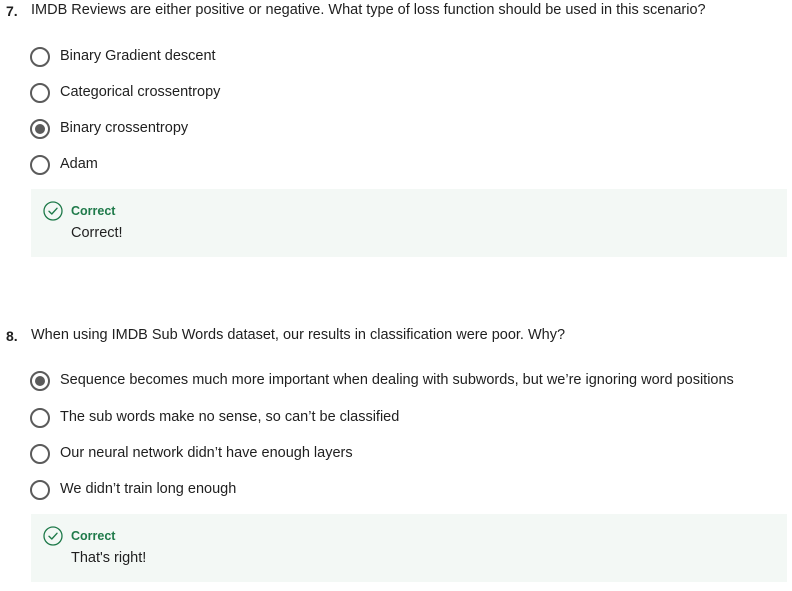  Describe the element at coordinates (140, 92) in the screenshot. I see `option-label: Categorical crossentropy` at that location.